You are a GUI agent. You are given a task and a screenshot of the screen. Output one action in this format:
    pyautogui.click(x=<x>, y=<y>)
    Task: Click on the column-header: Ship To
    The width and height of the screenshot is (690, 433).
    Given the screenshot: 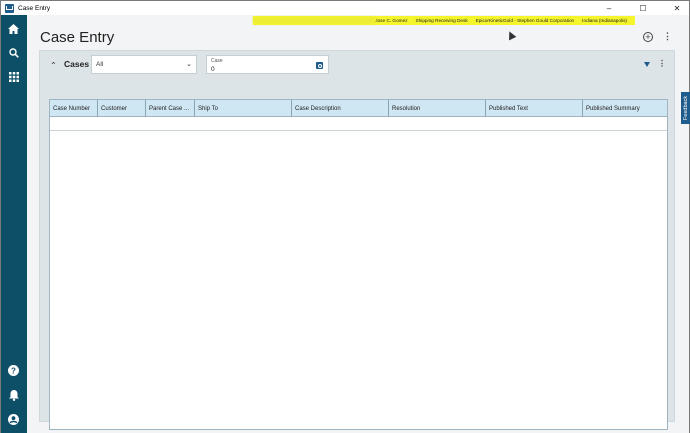 What is the action you would take?
    pyautogui.click(x=243, y=108)
    